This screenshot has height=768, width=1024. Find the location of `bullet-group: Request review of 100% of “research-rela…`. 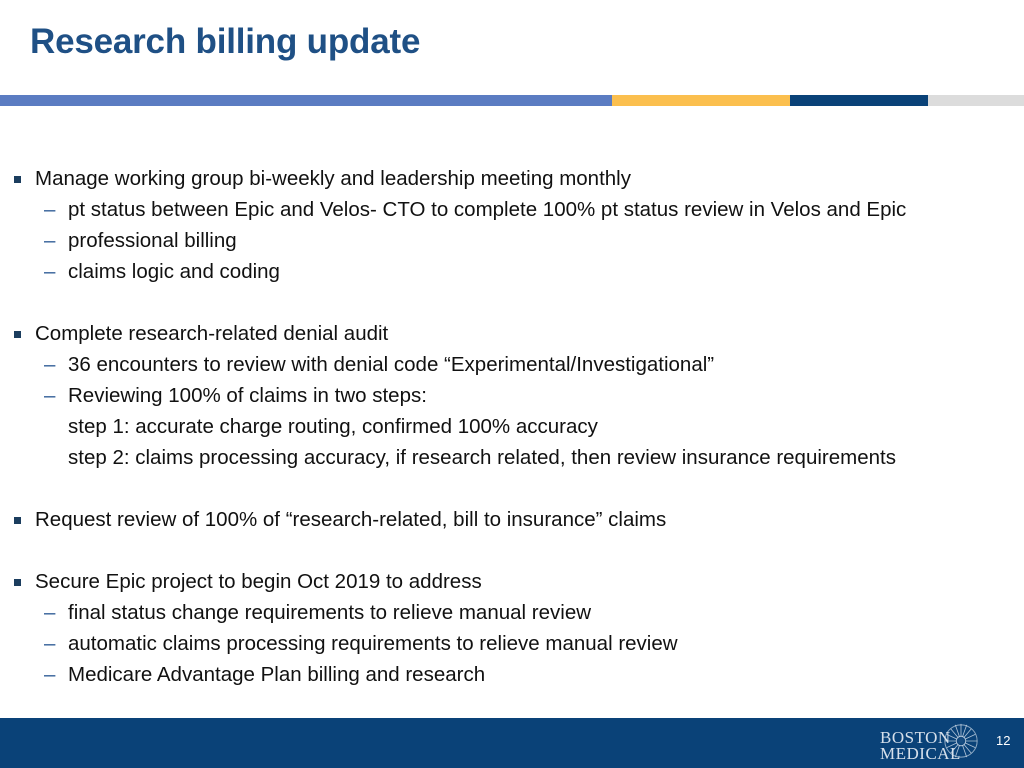

bullet-group: Request review of 100% of “research-rela… is located at coordinates (512, 519).